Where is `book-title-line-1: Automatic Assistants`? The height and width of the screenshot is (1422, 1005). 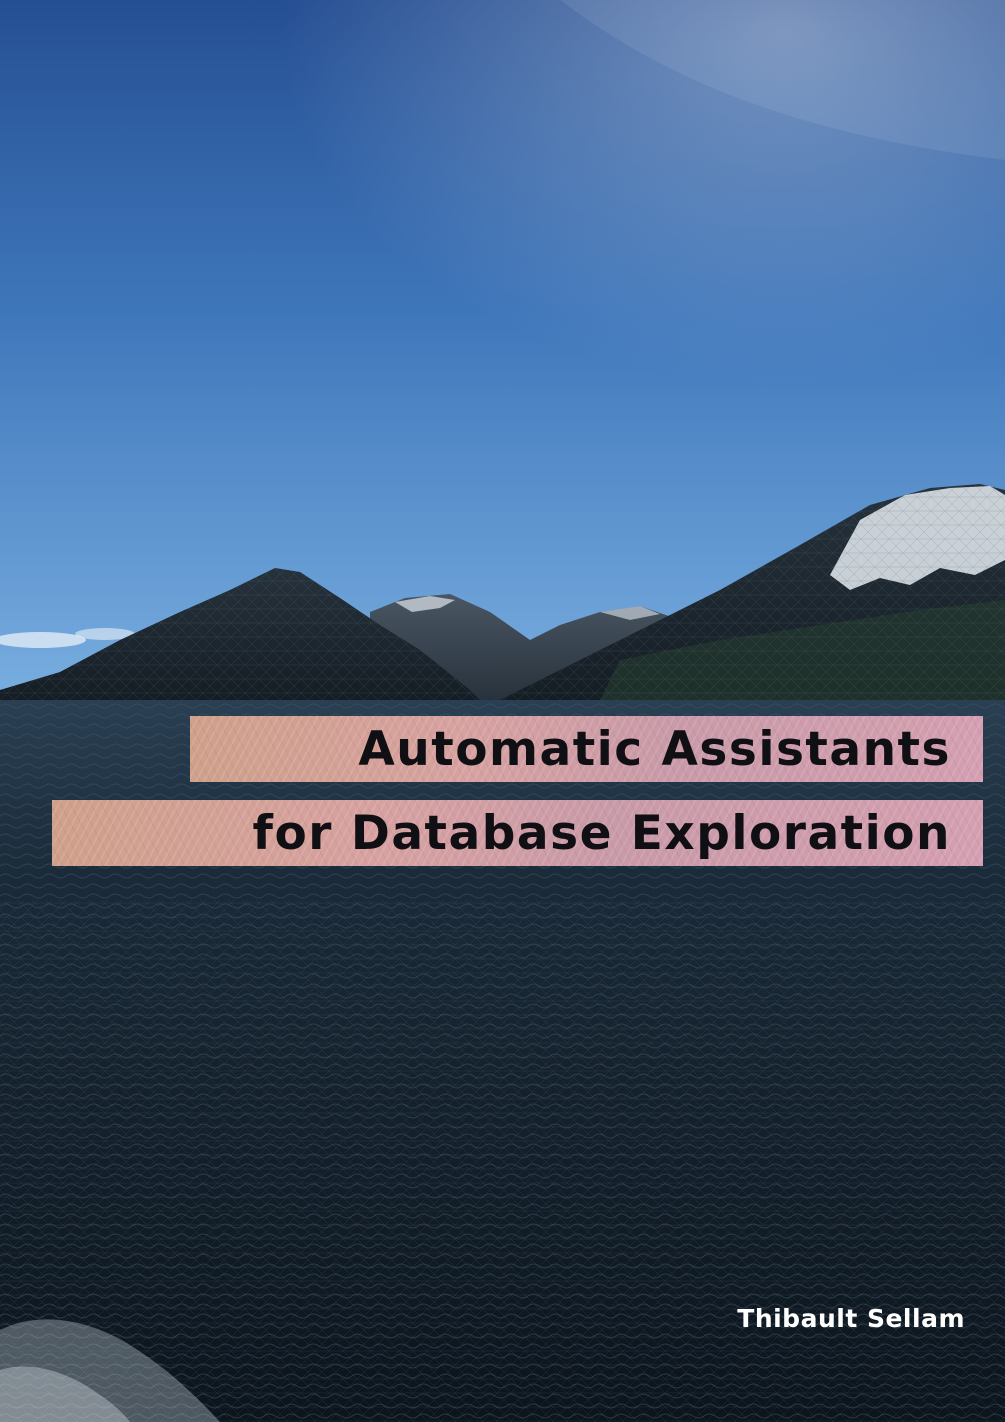
book-title-line-1: Automatic Assistants is located at coordinates (654, 749).